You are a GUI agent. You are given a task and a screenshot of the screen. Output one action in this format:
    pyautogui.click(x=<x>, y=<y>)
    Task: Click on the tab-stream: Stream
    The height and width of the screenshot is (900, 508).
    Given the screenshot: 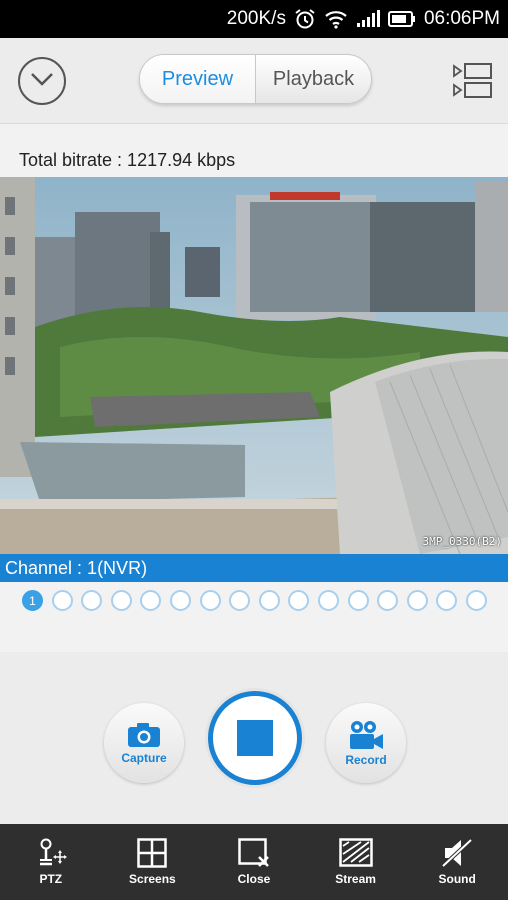 What is the action you would take?
    pyautogui.click(x=356, y=862)
    